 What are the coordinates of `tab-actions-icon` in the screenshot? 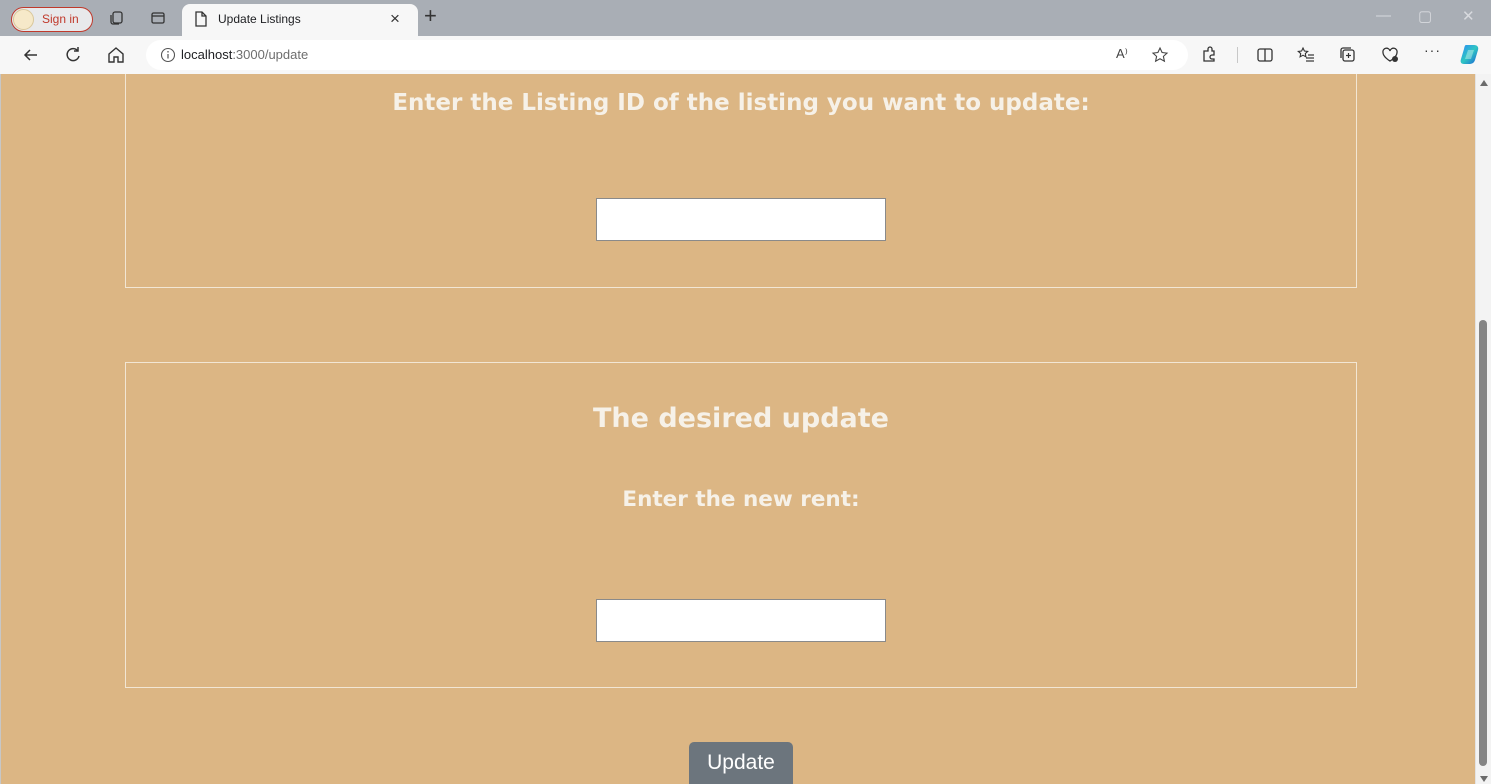 It's located at (158, 18).